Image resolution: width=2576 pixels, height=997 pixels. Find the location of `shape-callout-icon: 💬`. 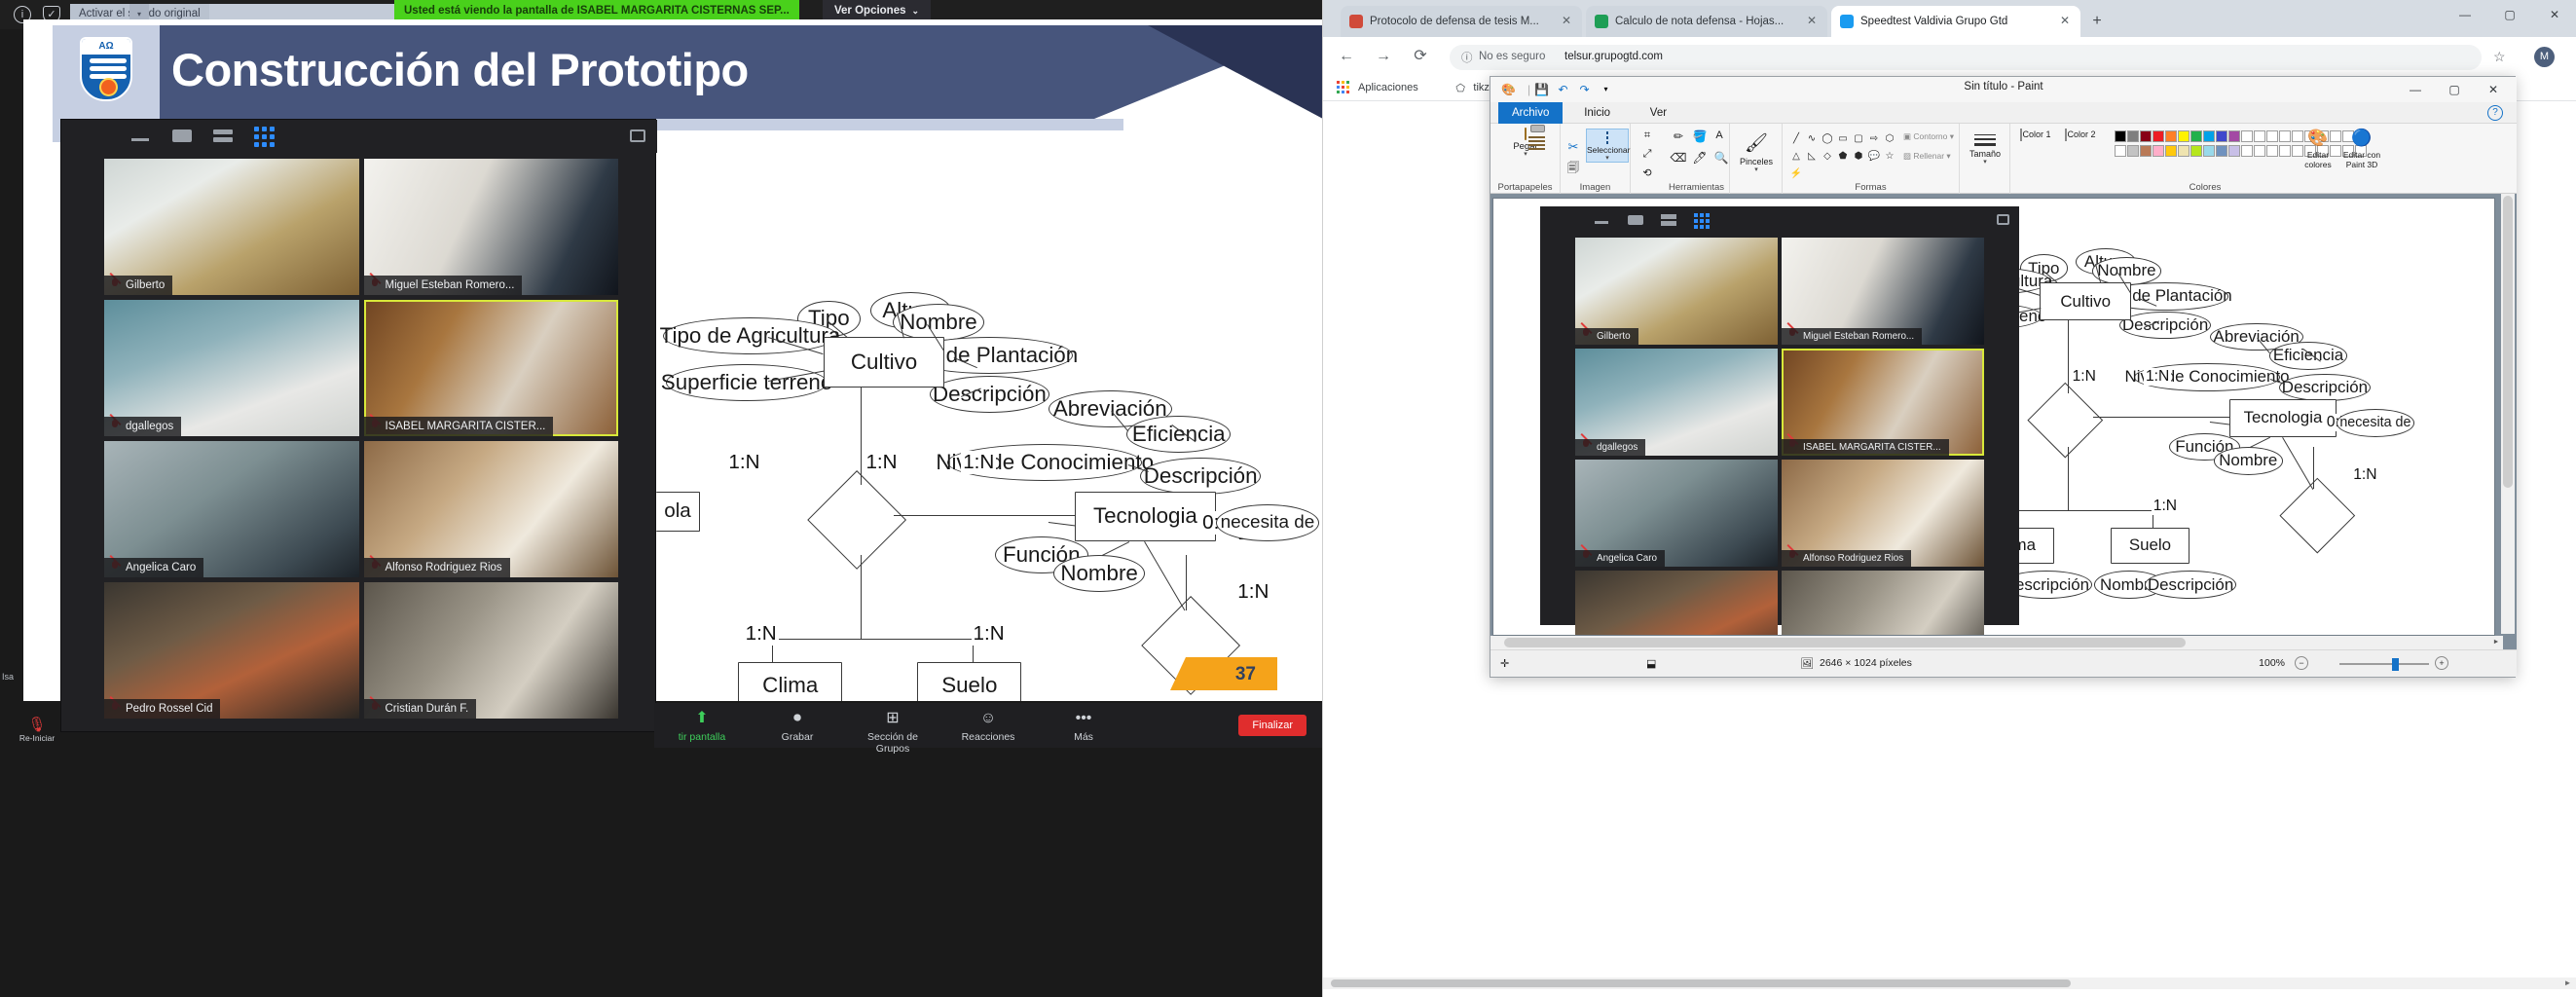

shape-callout-icon: 💬 is located at coordinates (1874, 156).